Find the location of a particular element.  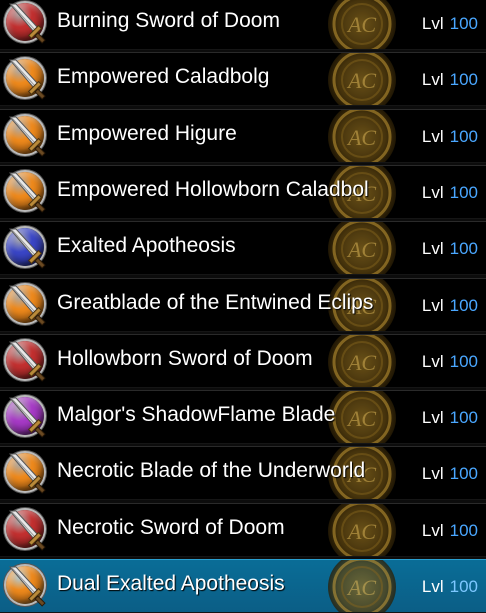

list-item-8: Malgor's ShadowFlame Blade AC Lvl 100 is located at coordinates (243, 417).